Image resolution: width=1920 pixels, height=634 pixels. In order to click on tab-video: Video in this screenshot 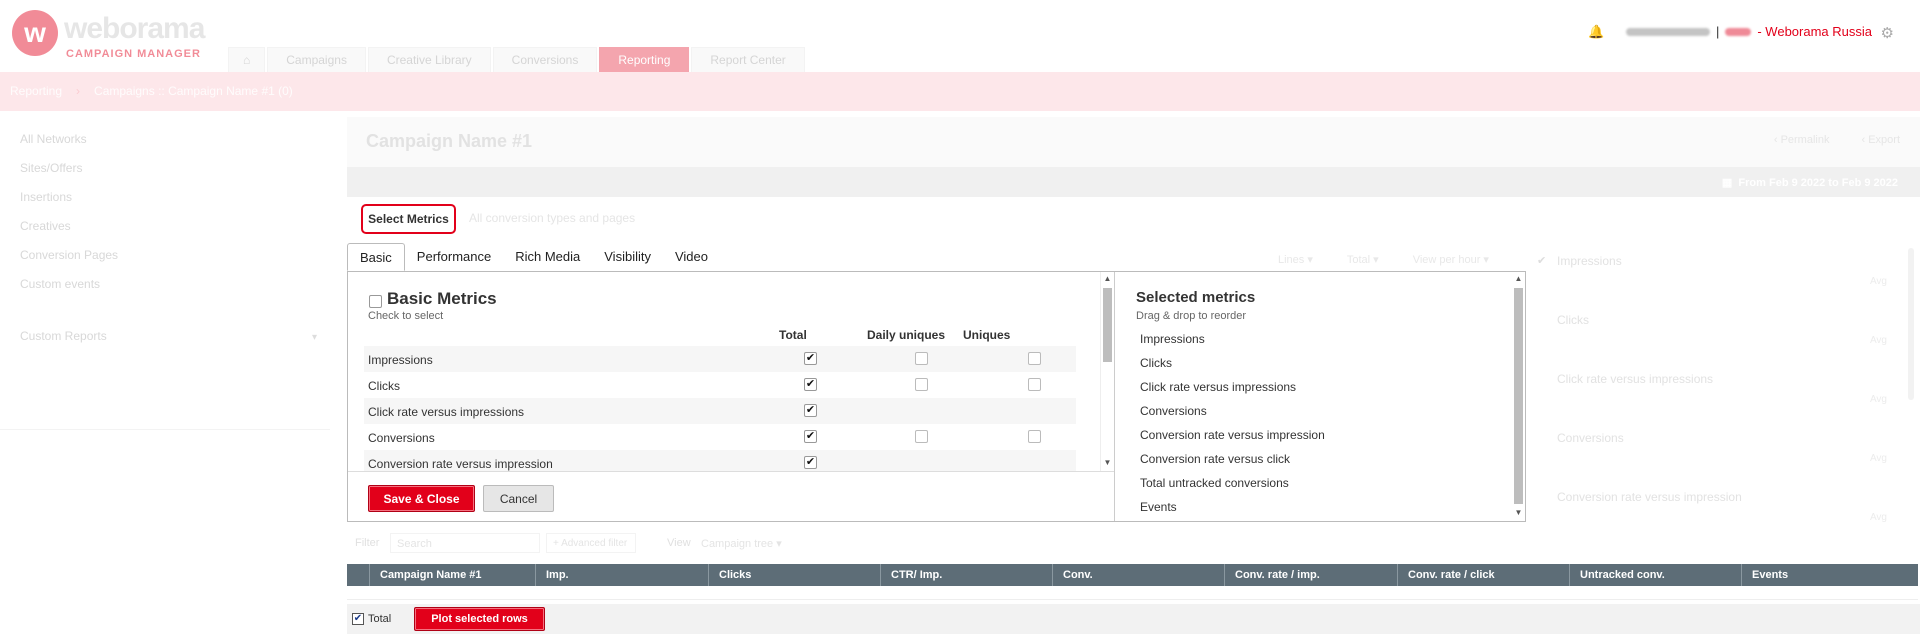, I will do `click(691, 257)`.